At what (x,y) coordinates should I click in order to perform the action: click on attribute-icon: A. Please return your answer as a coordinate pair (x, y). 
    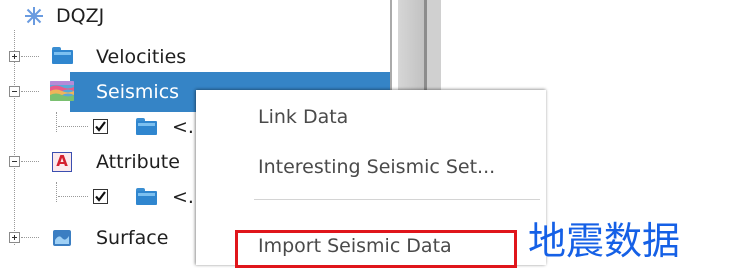
    Looking at the image, I should click on (62, 162).